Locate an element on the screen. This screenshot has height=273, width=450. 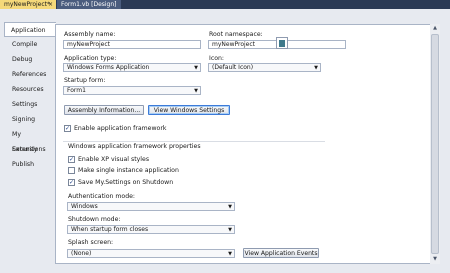
sidebar-item-signing: Signing is located at coordinates (29, 119).